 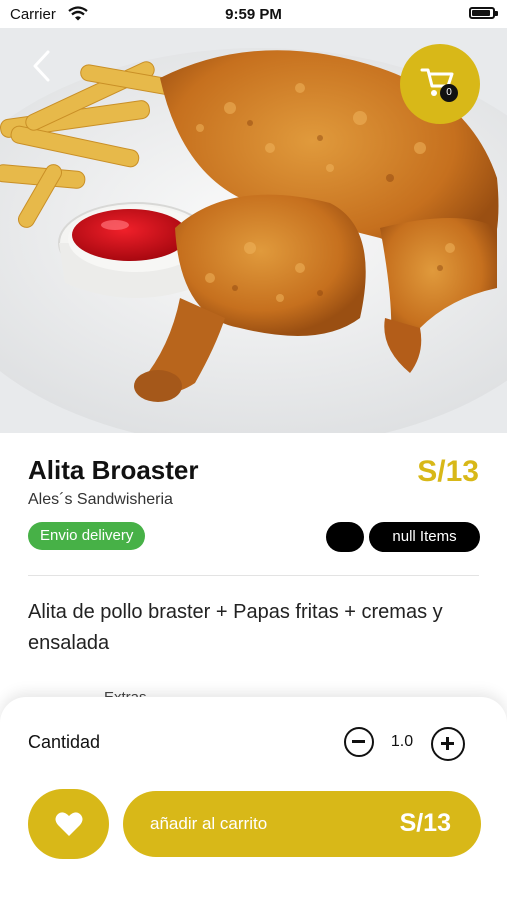 I want to click on status-time: 9:59 PM, so click(x=253, y=14).